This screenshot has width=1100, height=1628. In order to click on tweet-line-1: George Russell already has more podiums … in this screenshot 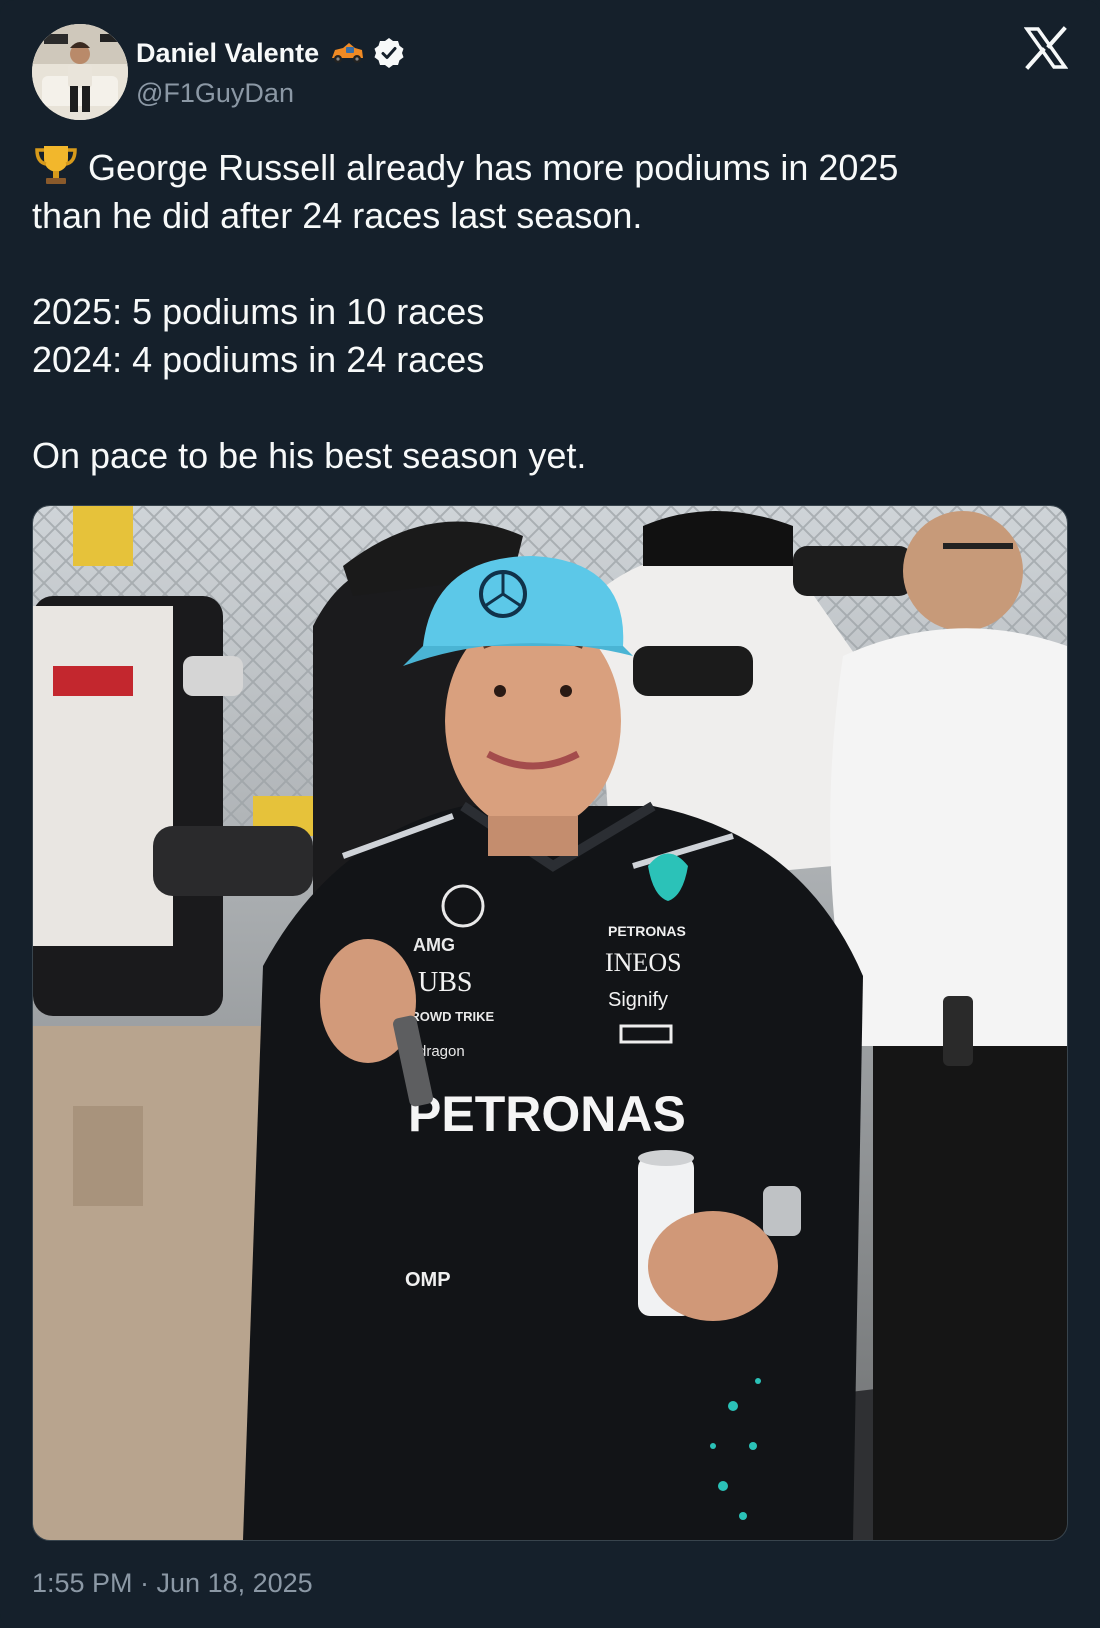, I will do `click(493, 167)`.